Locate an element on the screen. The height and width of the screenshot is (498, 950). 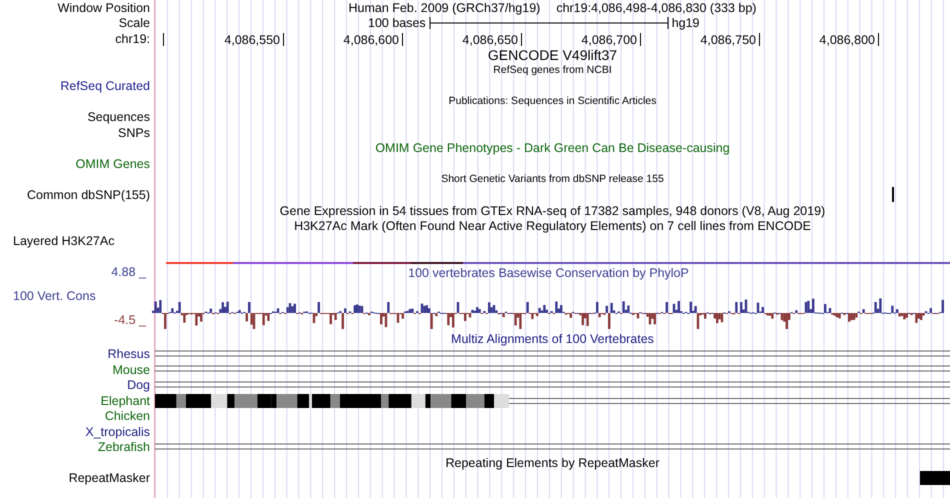
track-title: Short Genetic Variants from dbSNP release 155 is located at coordinates (552, 179).